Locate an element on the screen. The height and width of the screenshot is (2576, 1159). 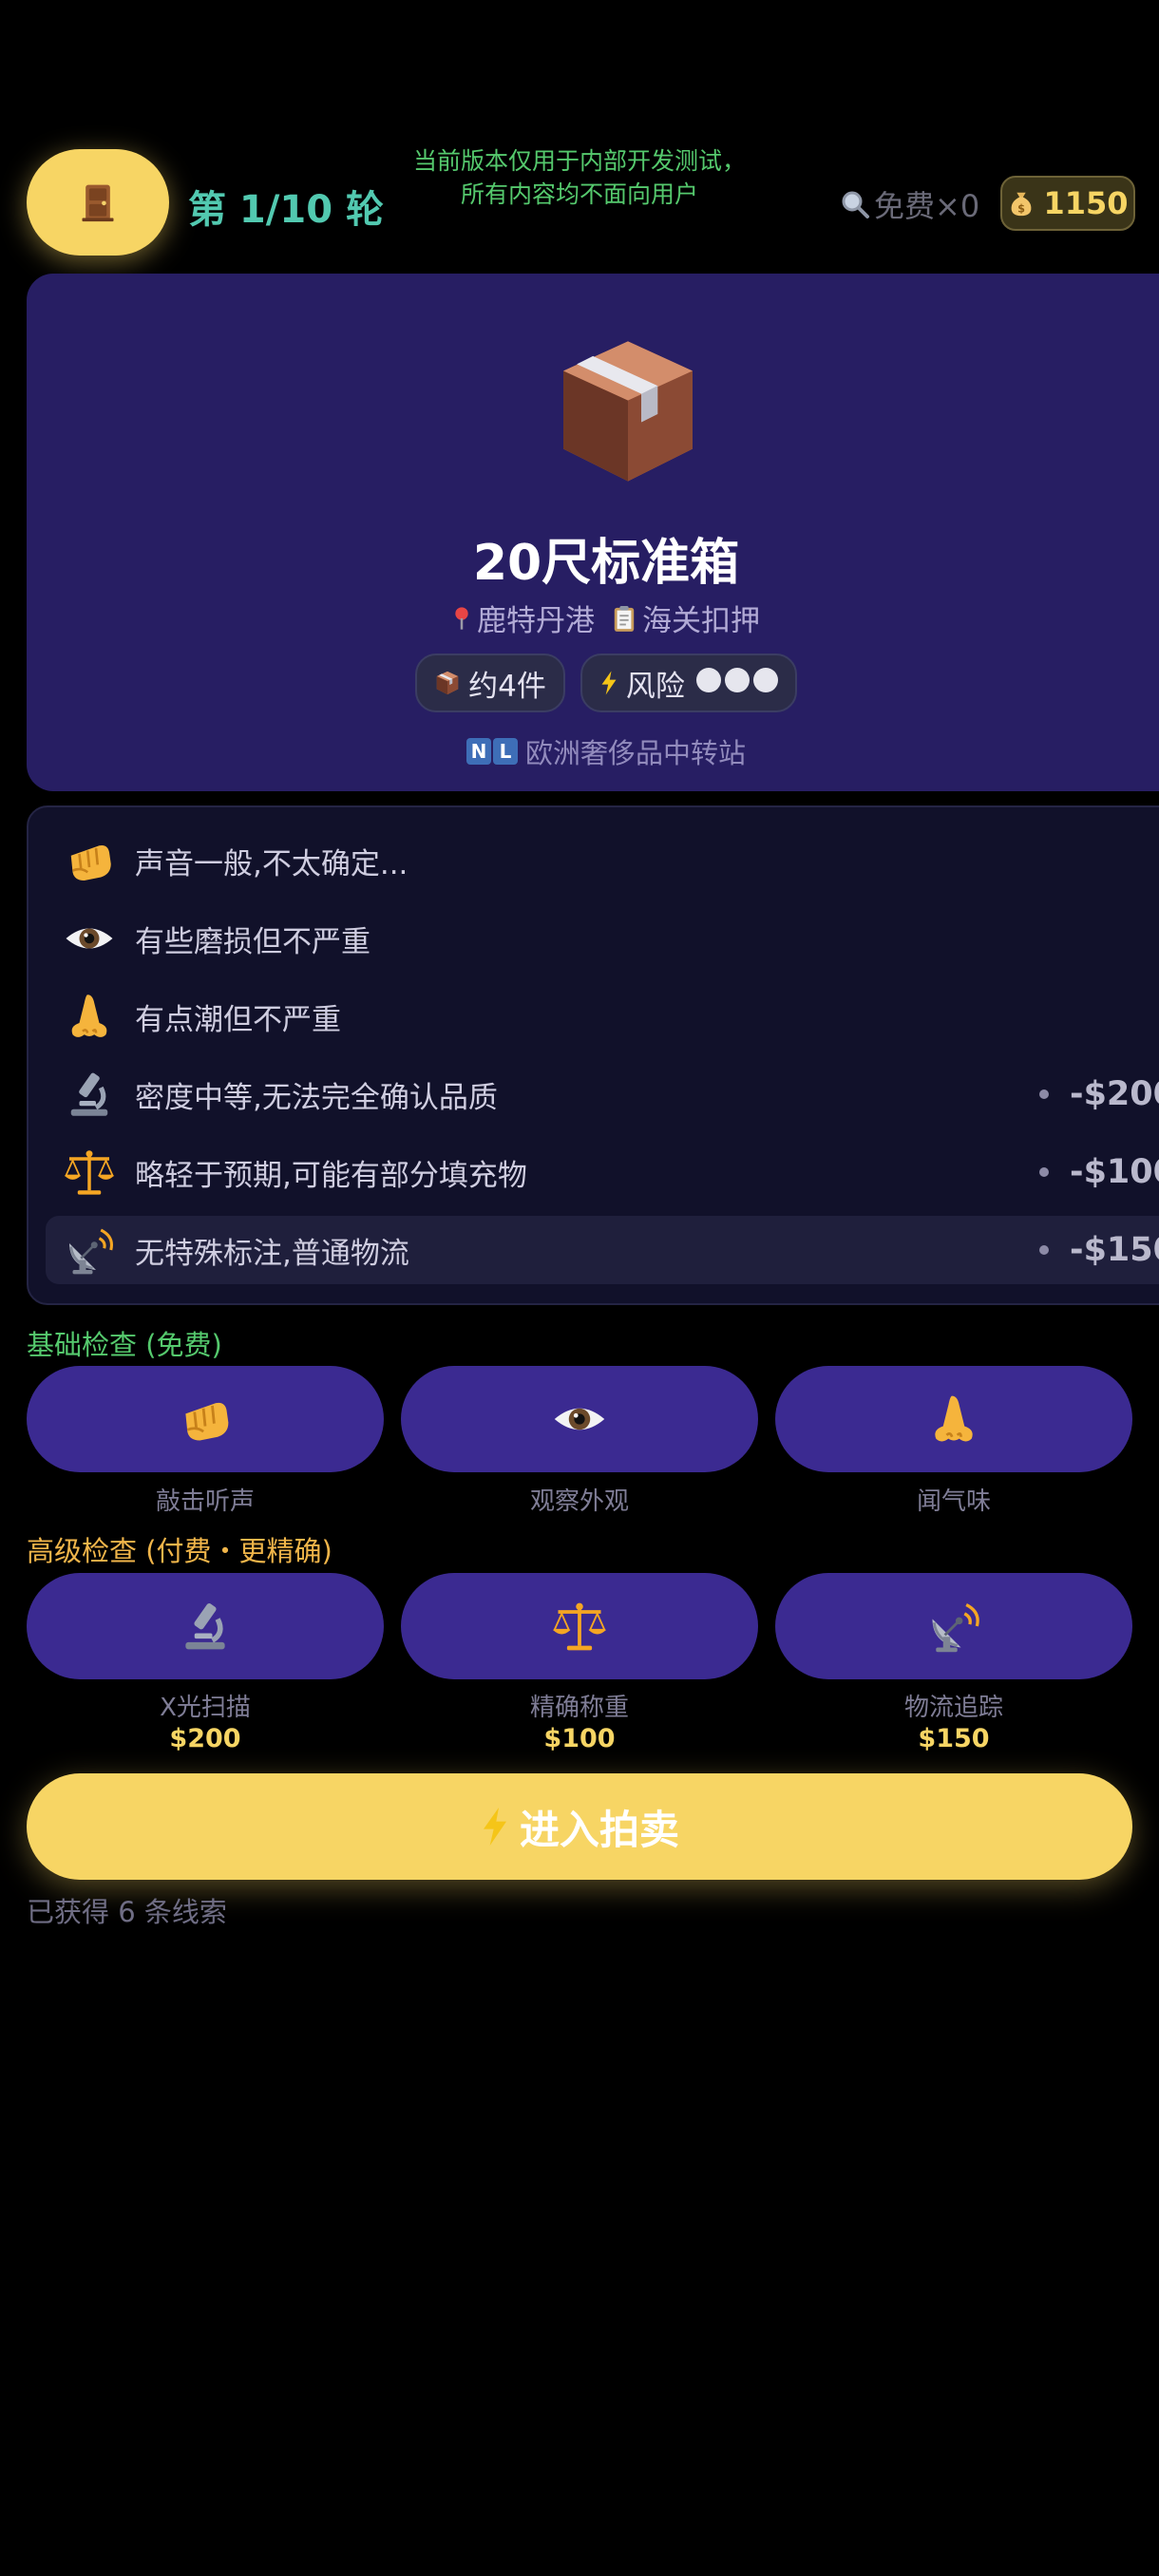
enter-auction-label: 进入拍卖 is located at coordinates (599, 1829).